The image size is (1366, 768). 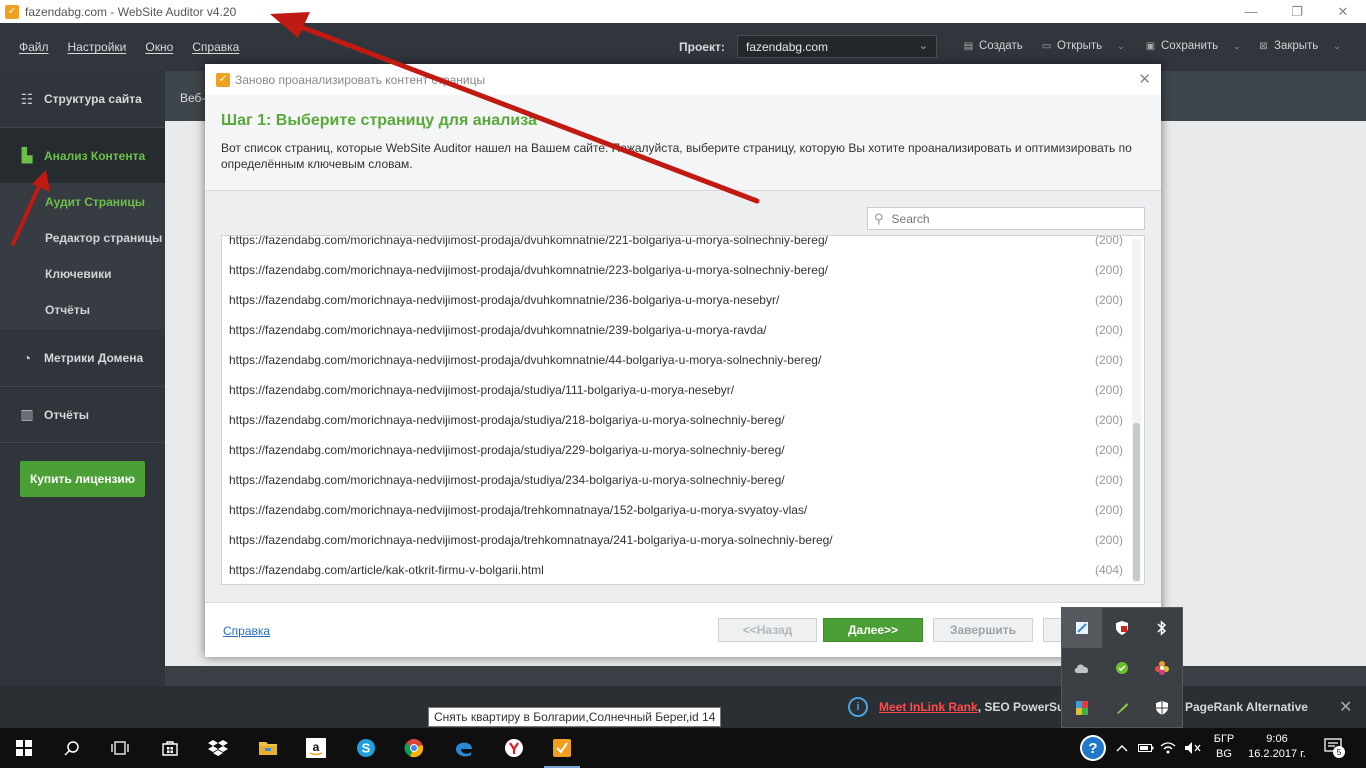 I want to click on drill-icon, so click(x=1122, y=708).